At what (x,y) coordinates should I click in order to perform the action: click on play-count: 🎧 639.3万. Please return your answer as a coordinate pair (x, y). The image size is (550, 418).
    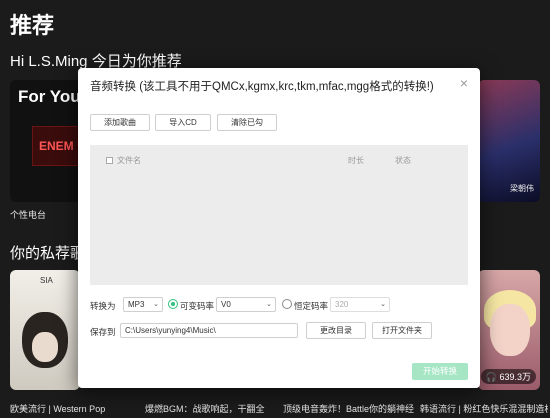
    Looking at the image, I should click on (508, 376).